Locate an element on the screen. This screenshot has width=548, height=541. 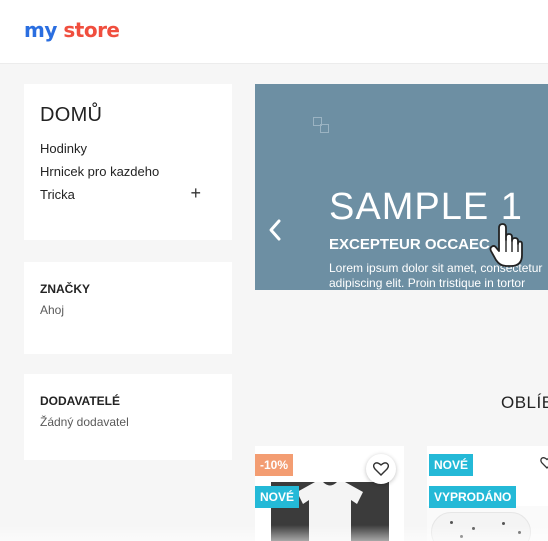
popular-products-title: OBLÍB is located at coordinates (524, 402).